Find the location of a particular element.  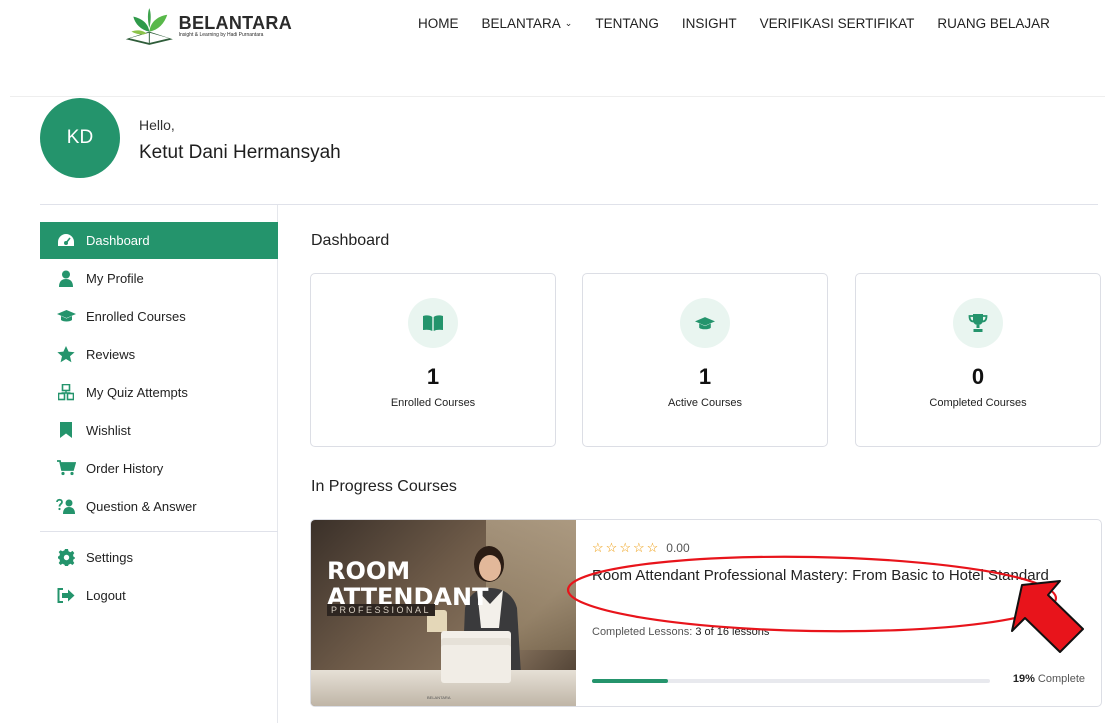

quiz-icon is located at coordinates (66, 392).